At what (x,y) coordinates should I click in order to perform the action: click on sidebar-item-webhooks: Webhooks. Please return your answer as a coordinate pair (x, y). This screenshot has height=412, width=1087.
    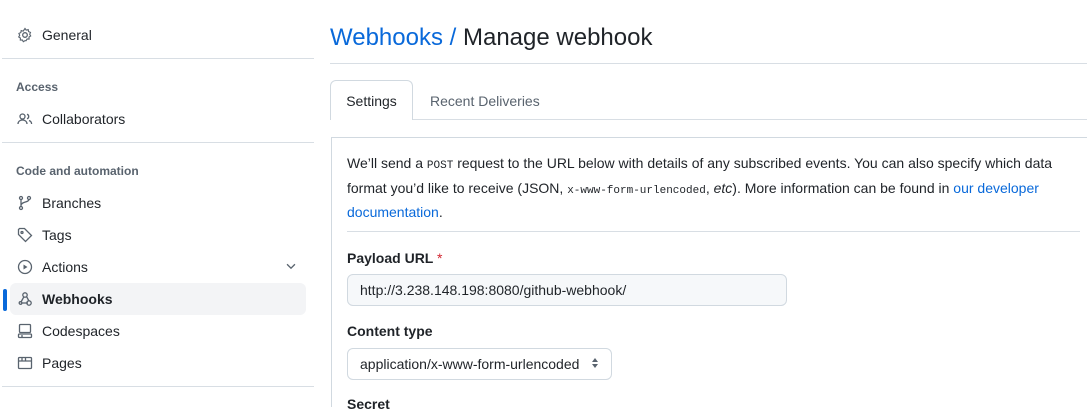
    Looking at the image, I should click on (158, 299).